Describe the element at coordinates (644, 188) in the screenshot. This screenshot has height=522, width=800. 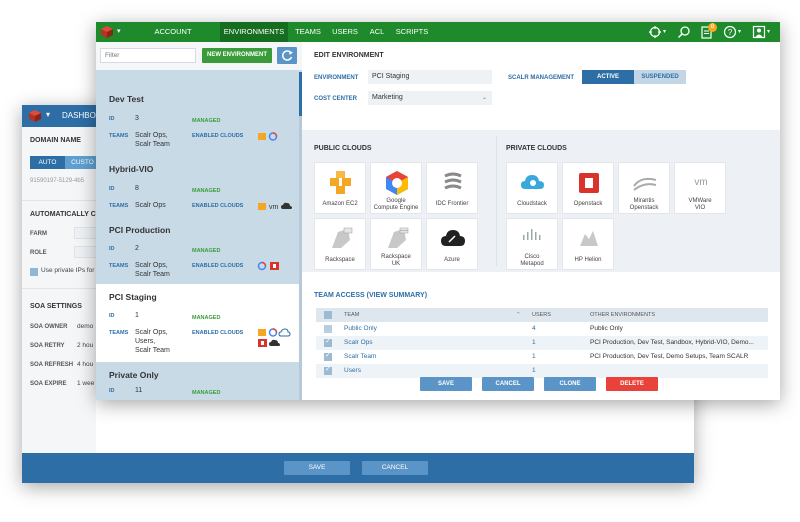
I see `cloud-tile-mirantis-openstack: Mirantis Openstack` at that location.